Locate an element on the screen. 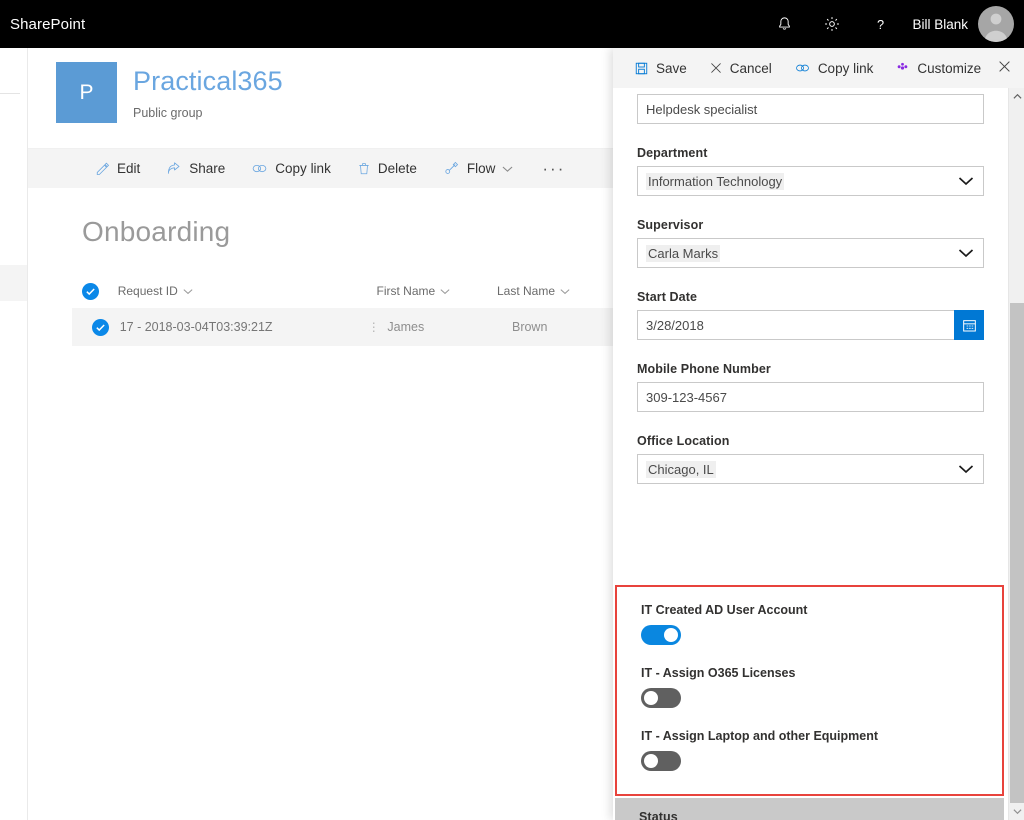 The image size is (1024, 820). edit-button: Edit is located at coordinates (117, 169).